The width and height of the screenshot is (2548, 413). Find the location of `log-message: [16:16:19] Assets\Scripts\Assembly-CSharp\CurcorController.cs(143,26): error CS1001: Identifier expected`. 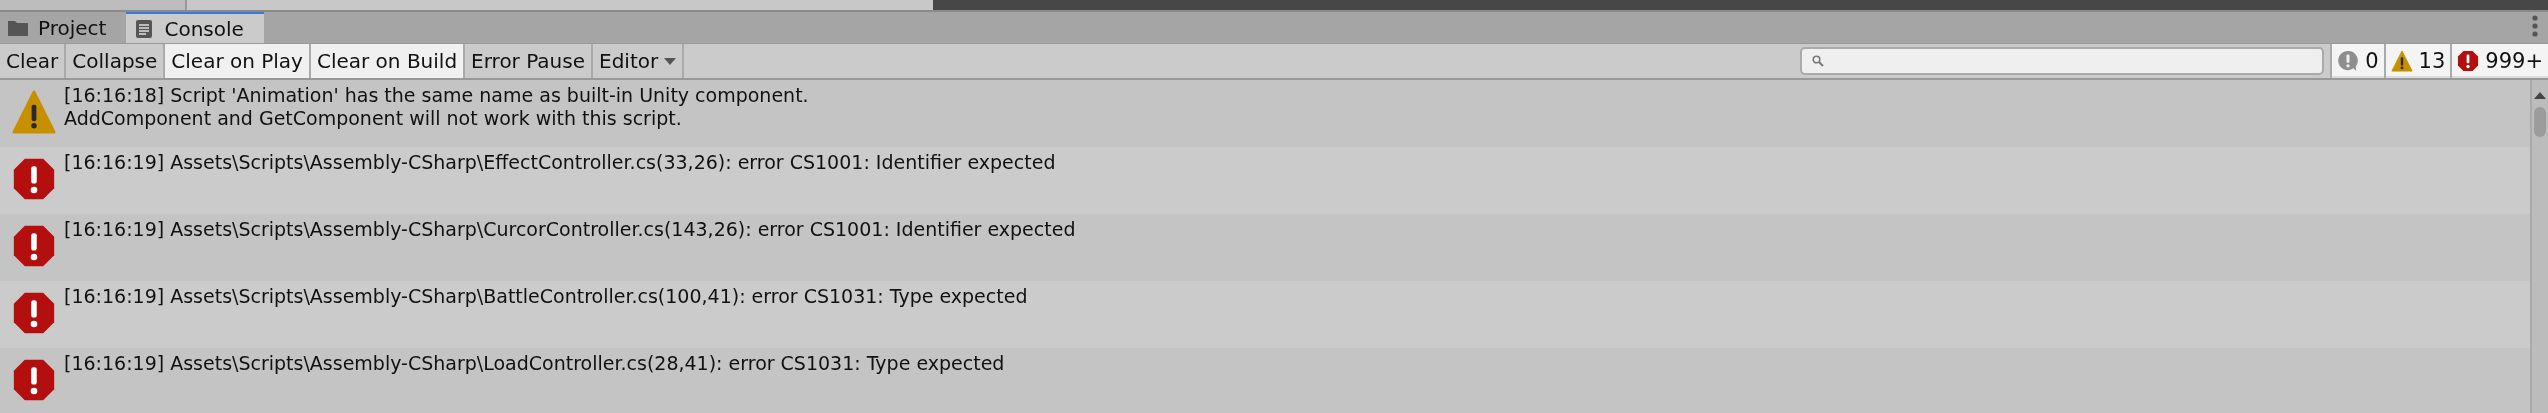

log-message: [16:16:19] Assets\Scripts\Assembly-CSharp\CurcorController.cs(143,26): error CS1001: Identifier expected is located at coordinates (570, 229).